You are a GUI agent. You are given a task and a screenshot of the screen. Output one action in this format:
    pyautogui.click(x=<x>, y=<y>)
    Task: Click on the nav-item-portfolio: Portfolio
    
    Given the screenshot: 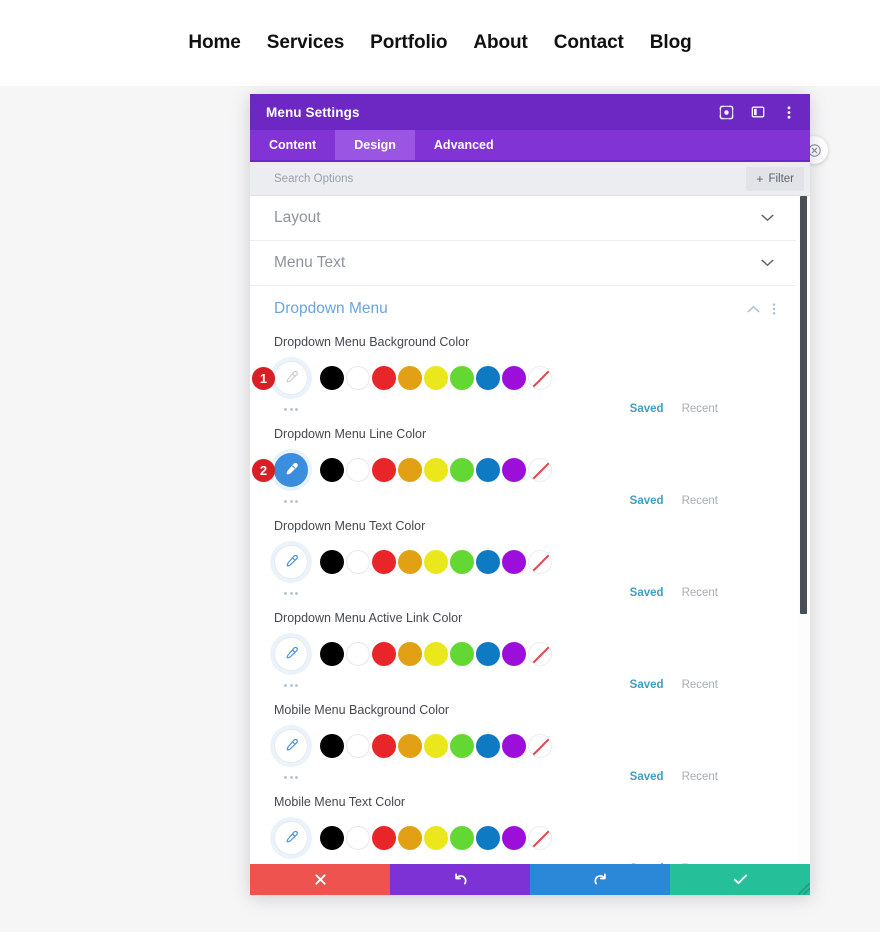 What is the action you would take?
    pyautogui.click(x=408, y=43)
    